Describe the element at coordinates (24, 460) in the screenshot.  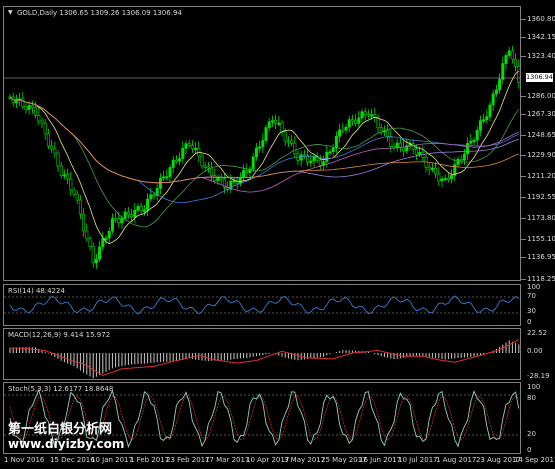
I see `date-axis-label: 1 Nov 2016` at that location.